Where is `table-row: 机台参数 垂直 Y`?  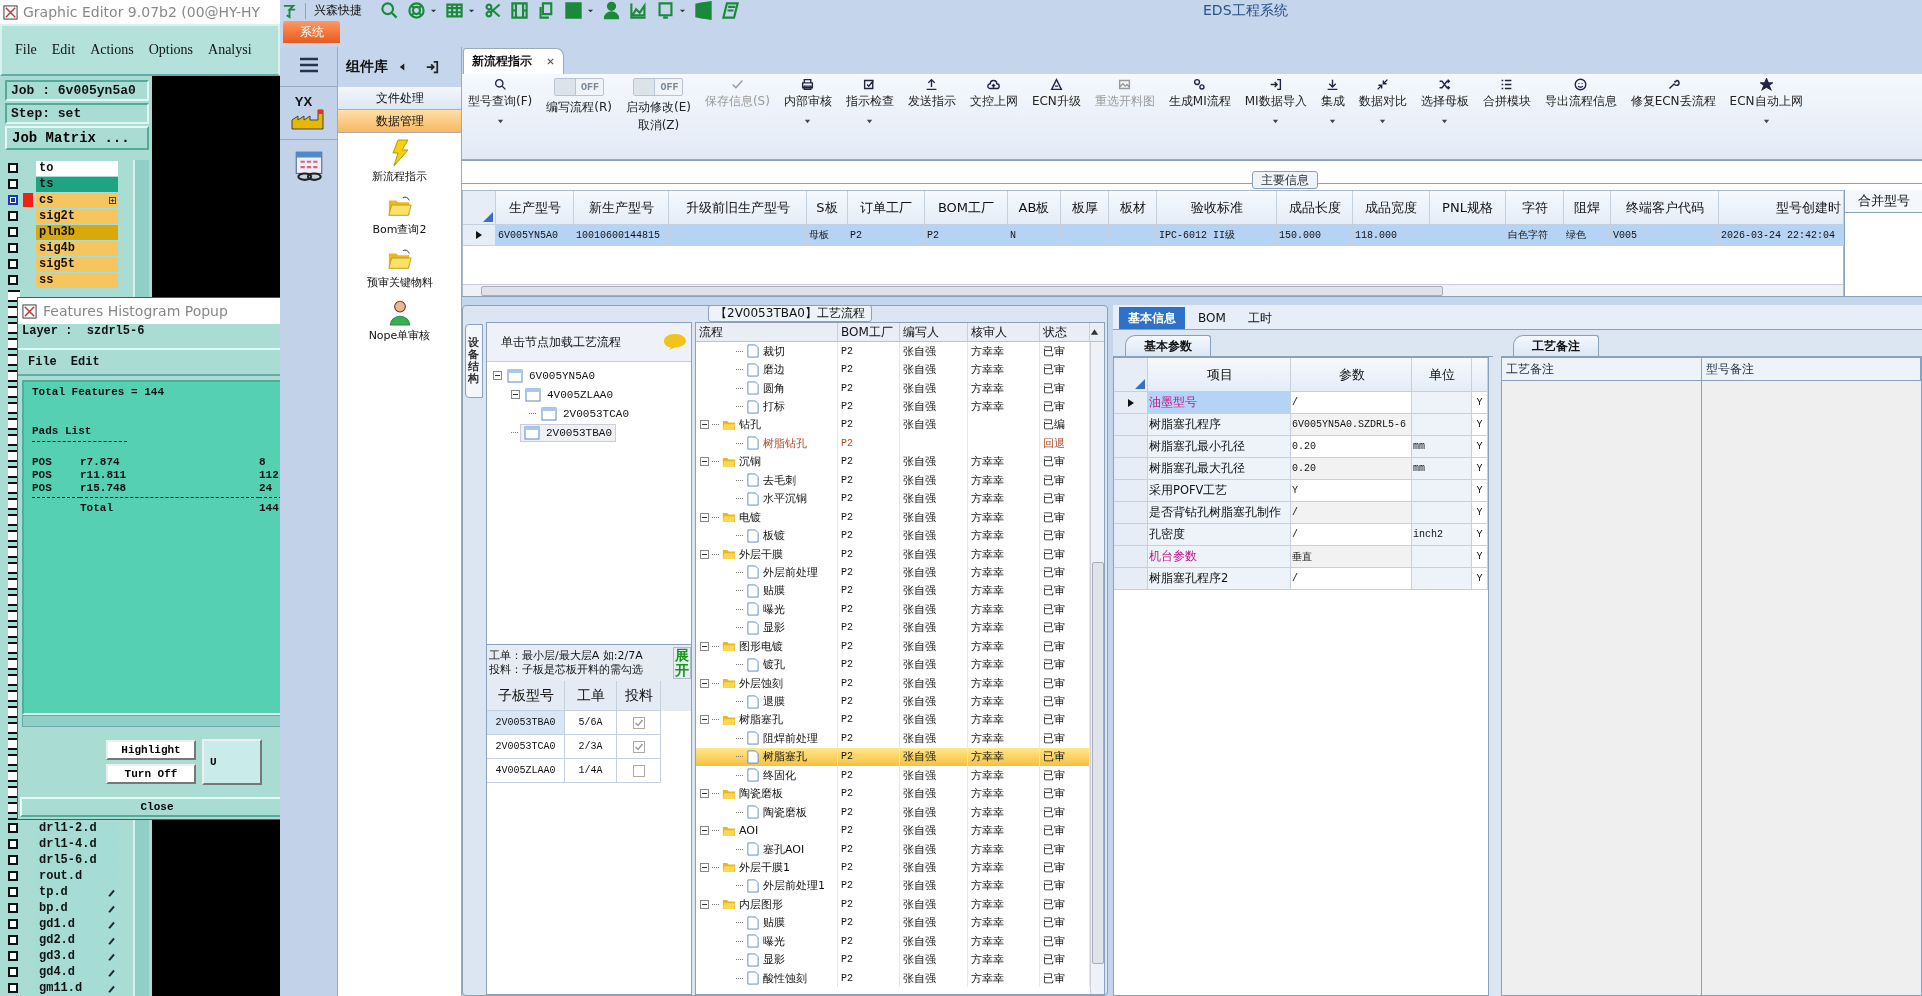 table-row: 机台参数 垂直 Y is located at coordinates (1301, 557).